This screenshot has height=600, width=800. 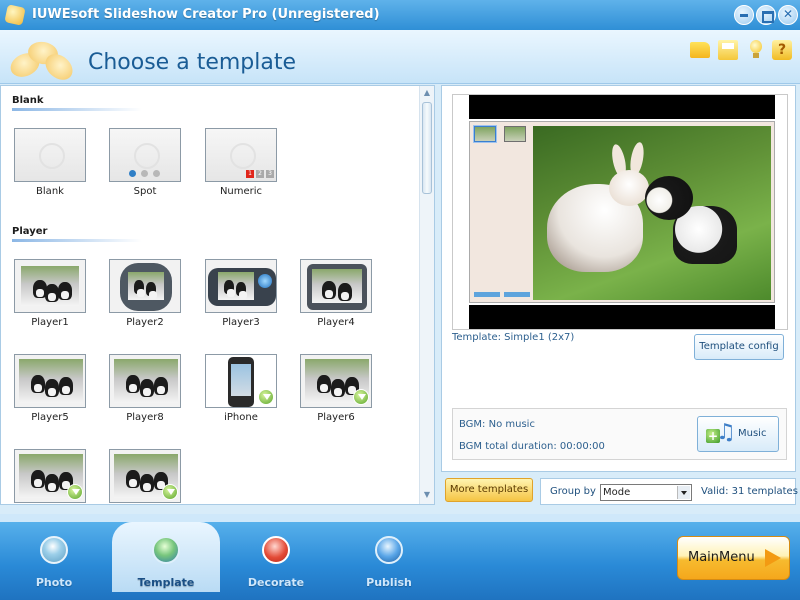 I want to click on main-menu-button: MainMenu, so click(x=733, y=558).